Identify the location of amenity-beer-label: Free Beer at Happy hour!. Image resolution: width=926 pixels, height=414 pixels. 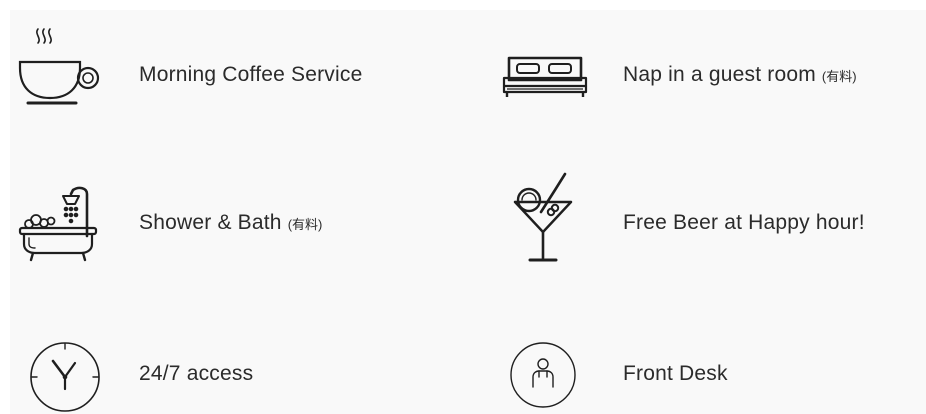
(744, 222).